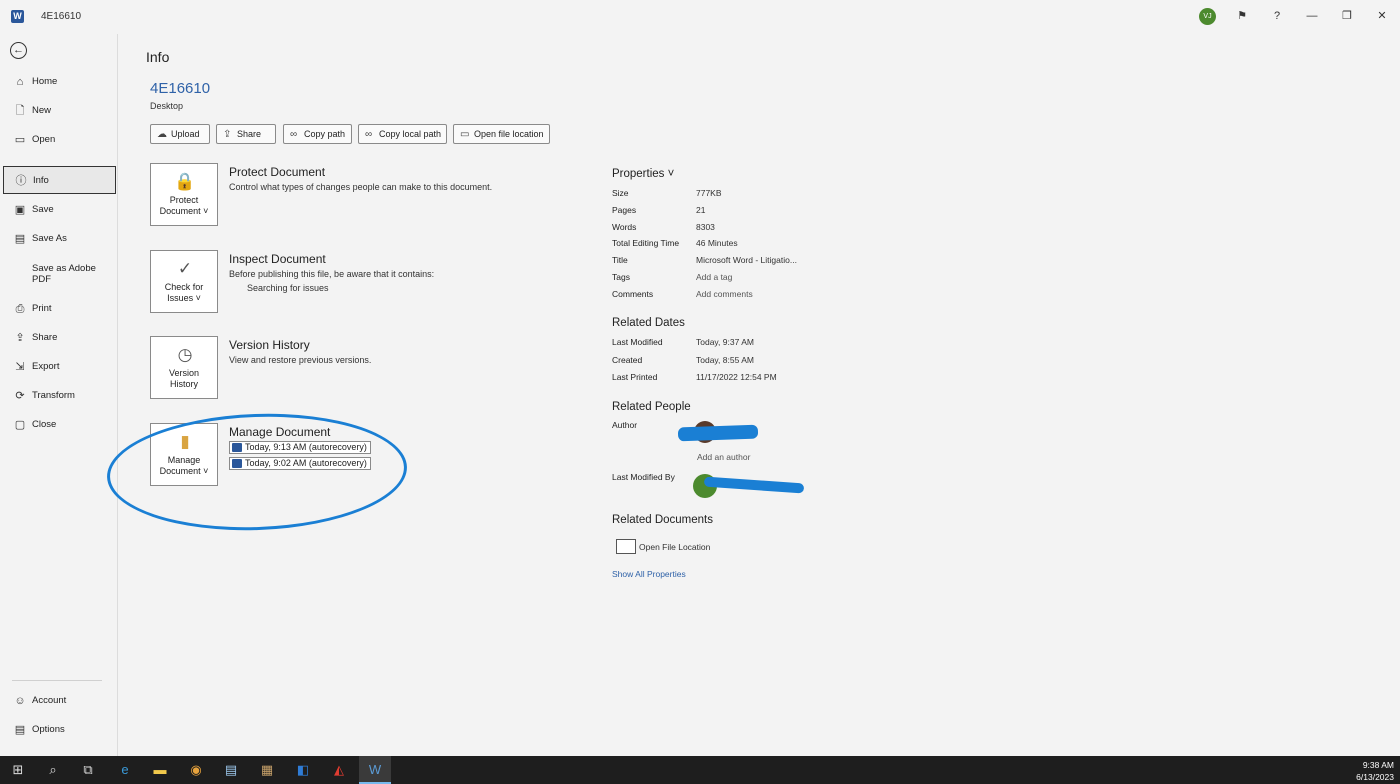 The height and width of the screenshot is (784, 1400). What do you see at coordinates (59, 309) in the screenshot?
I see `sidebar-item-print: ⎙ Print` at bounding box center [59, 309].